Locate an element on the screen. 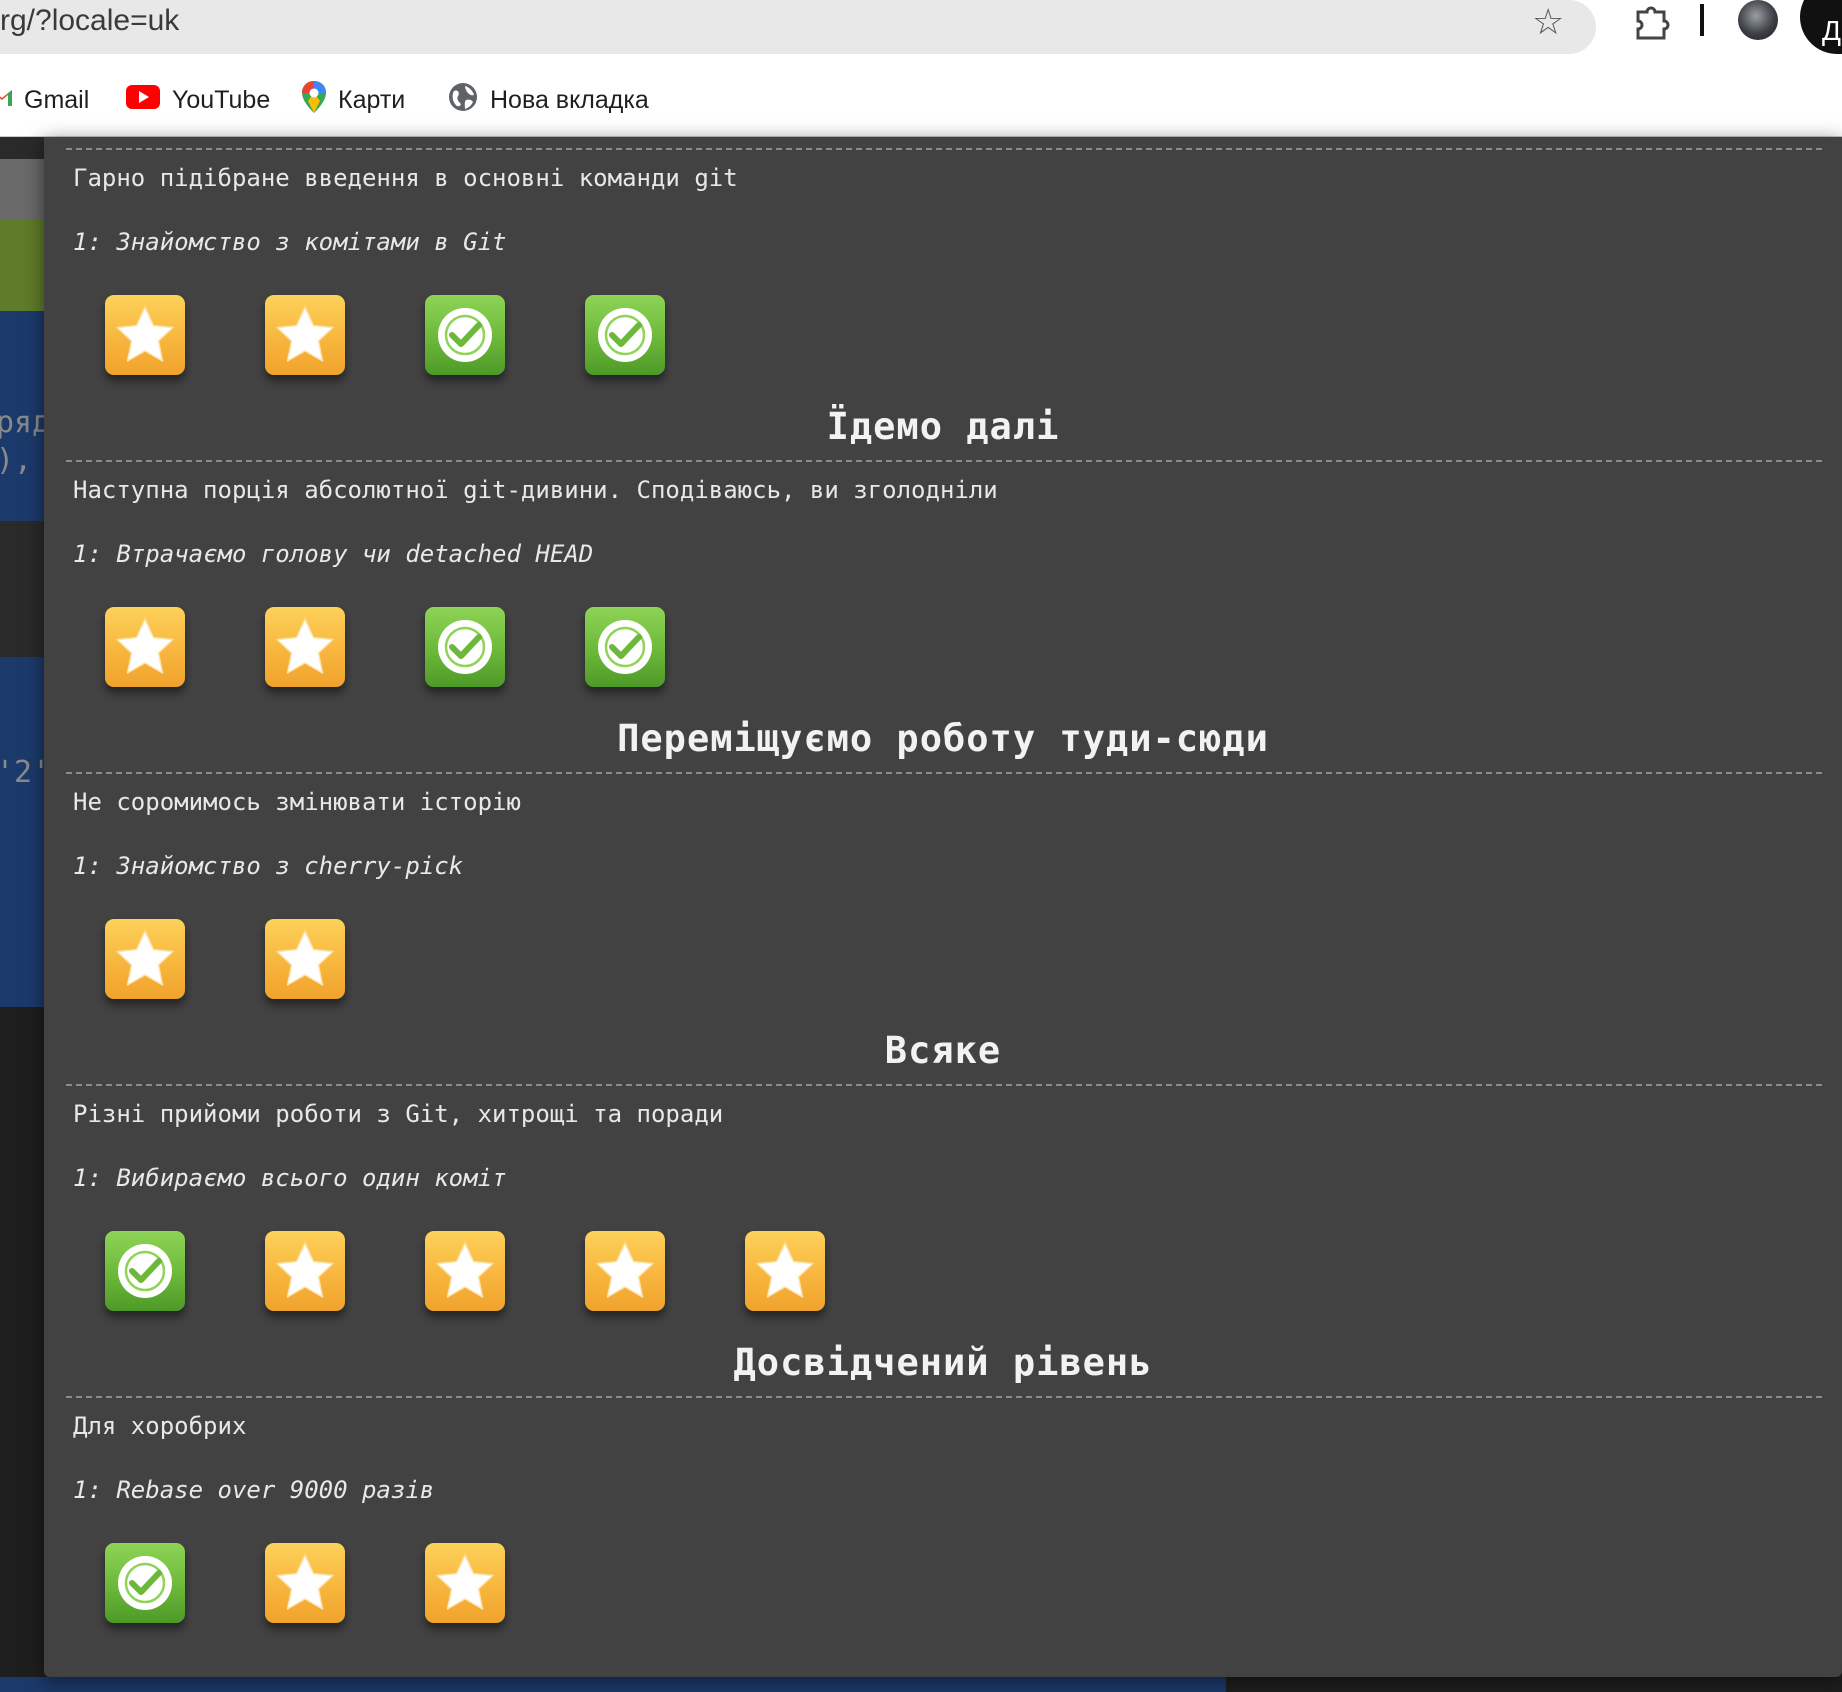 The width and height of the screenshot is (1842, 1692). bookmark-gmail: Gmail is located at coordinates (44, 100).